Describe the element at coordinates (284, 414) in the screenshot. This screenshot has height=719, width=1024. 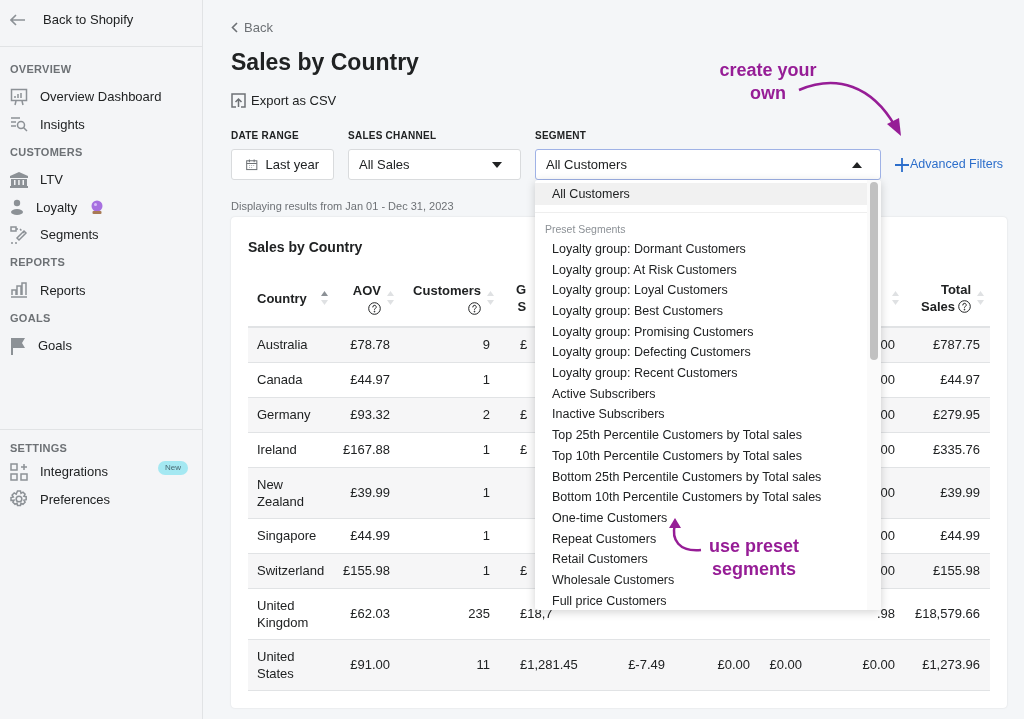
I see `table-cell: Germany` at that location.